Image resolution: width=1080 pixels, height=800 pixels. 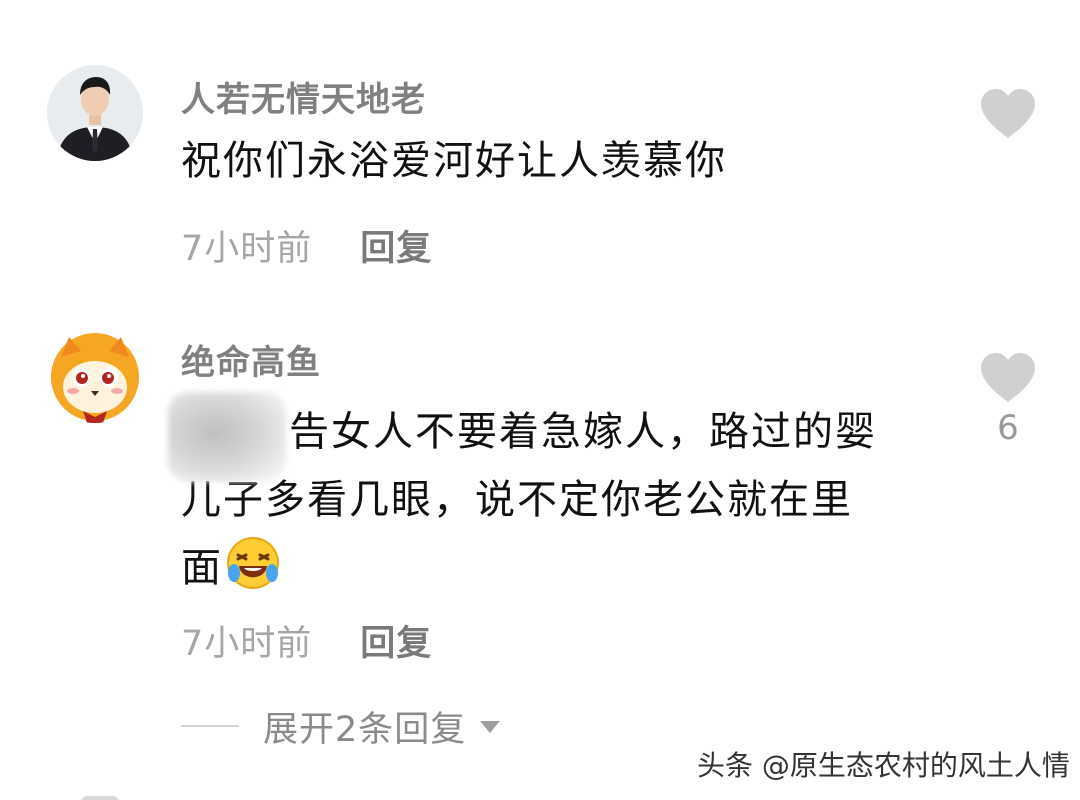 What do you see at coordinates (490, 727) in the screenshot?
I see `triangle-down-icon` at bounding box center [490, 727].